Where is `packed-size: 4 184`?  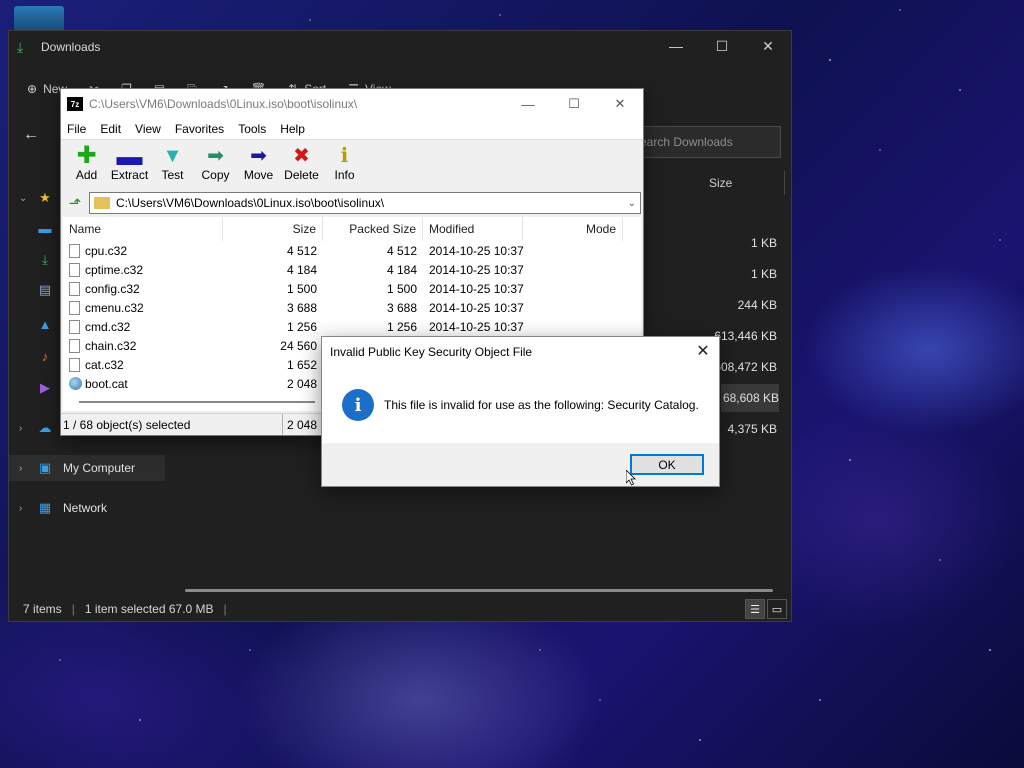 packed-size: 4 184 is located at coordinates (401, 269).